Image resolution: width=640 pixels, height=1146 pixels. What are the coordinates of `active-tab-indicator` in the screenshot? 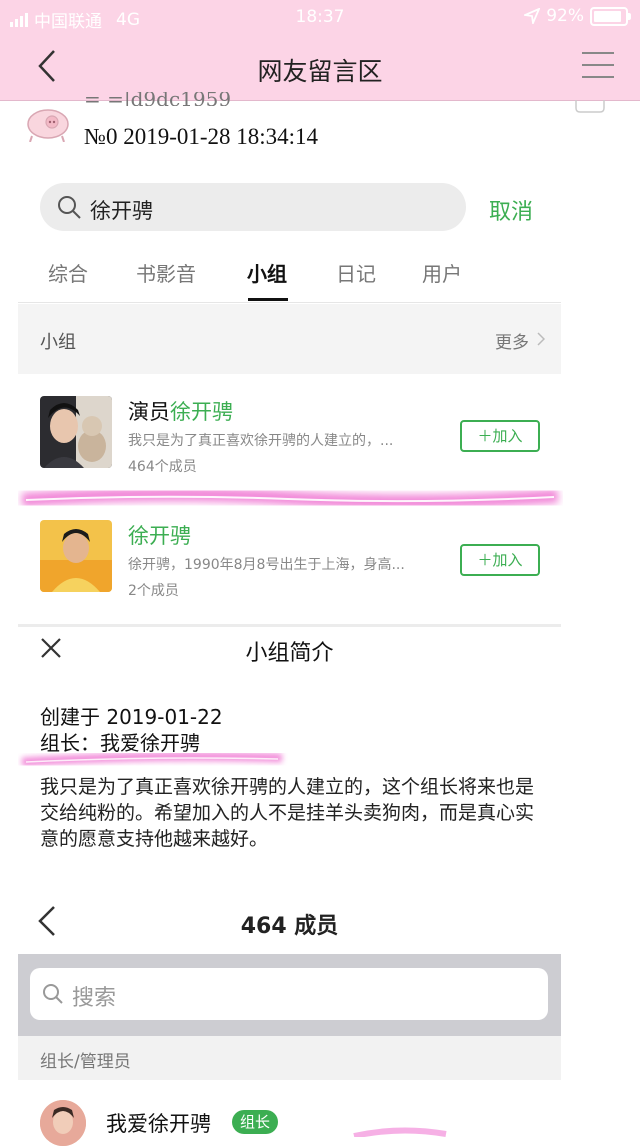 It's located at (268, 299).